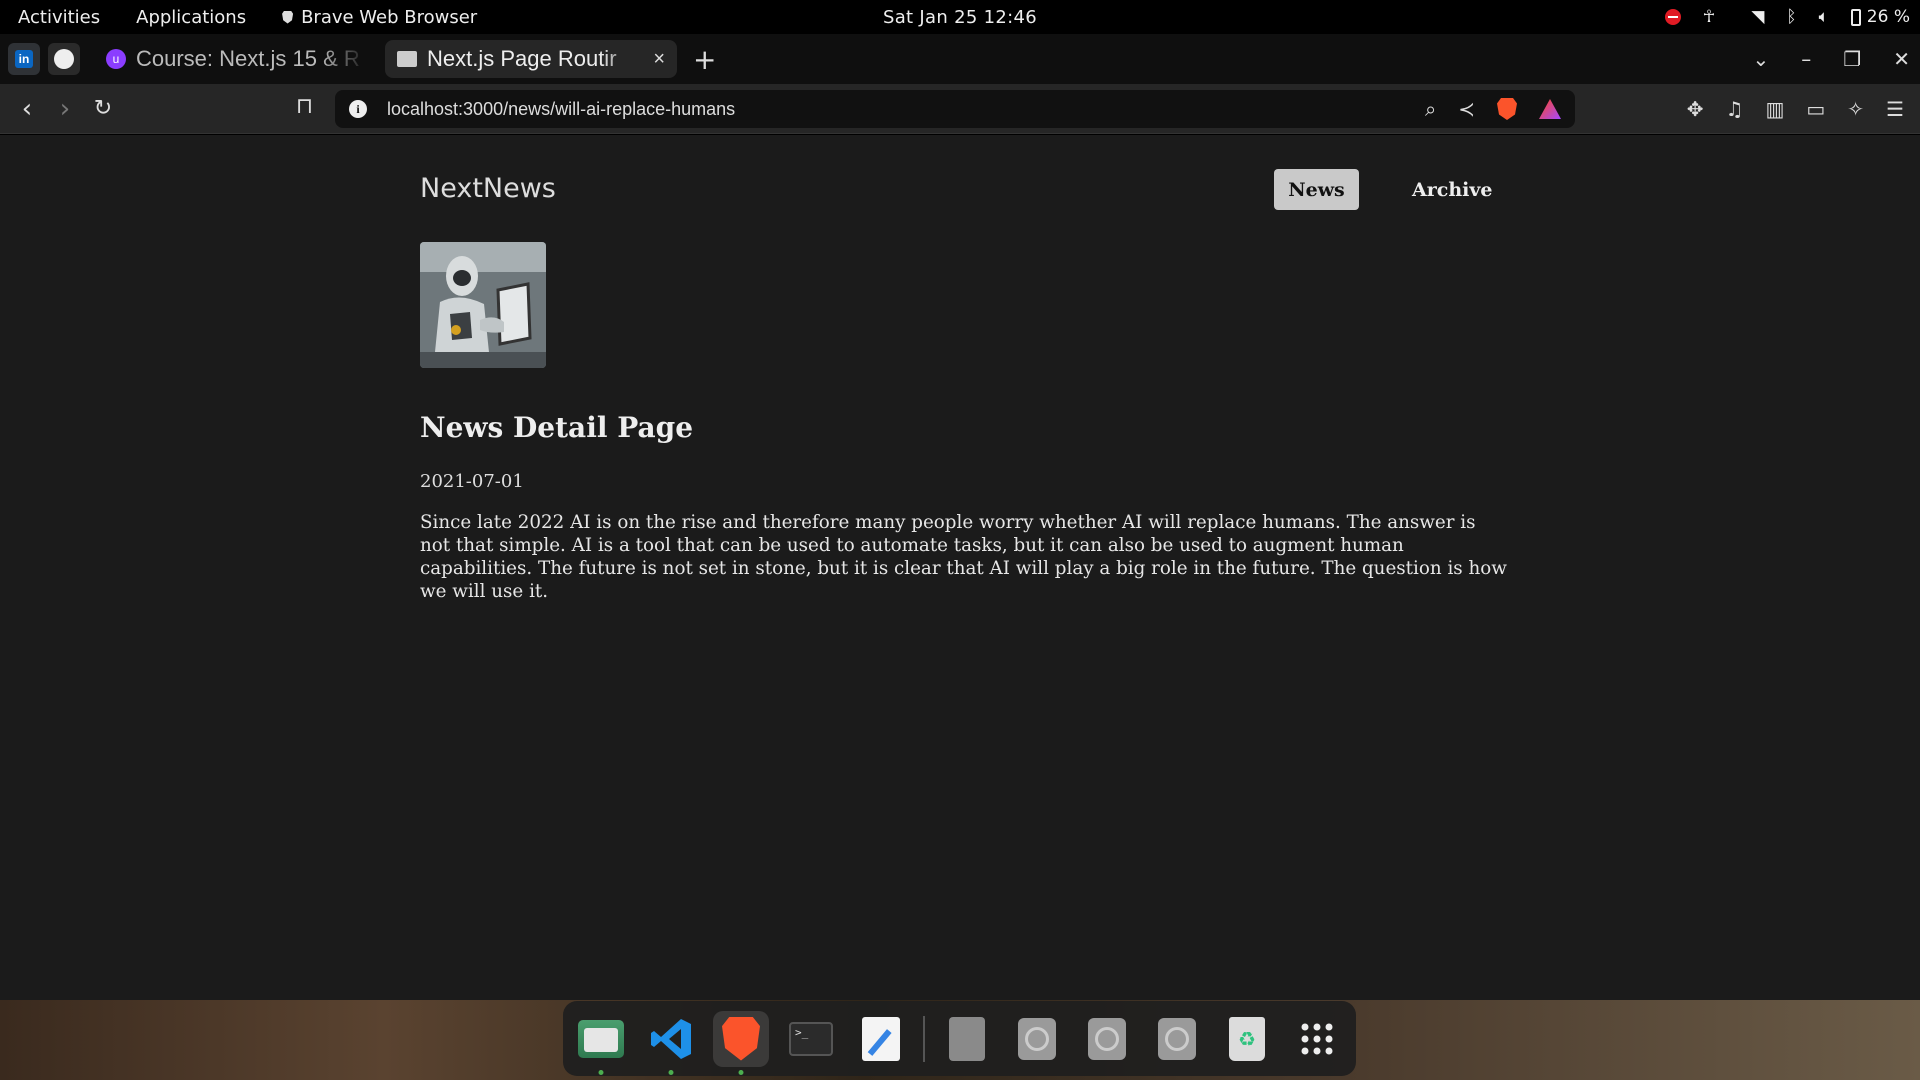  I want to click on close-tab-icon: ×, so click(659, 59).